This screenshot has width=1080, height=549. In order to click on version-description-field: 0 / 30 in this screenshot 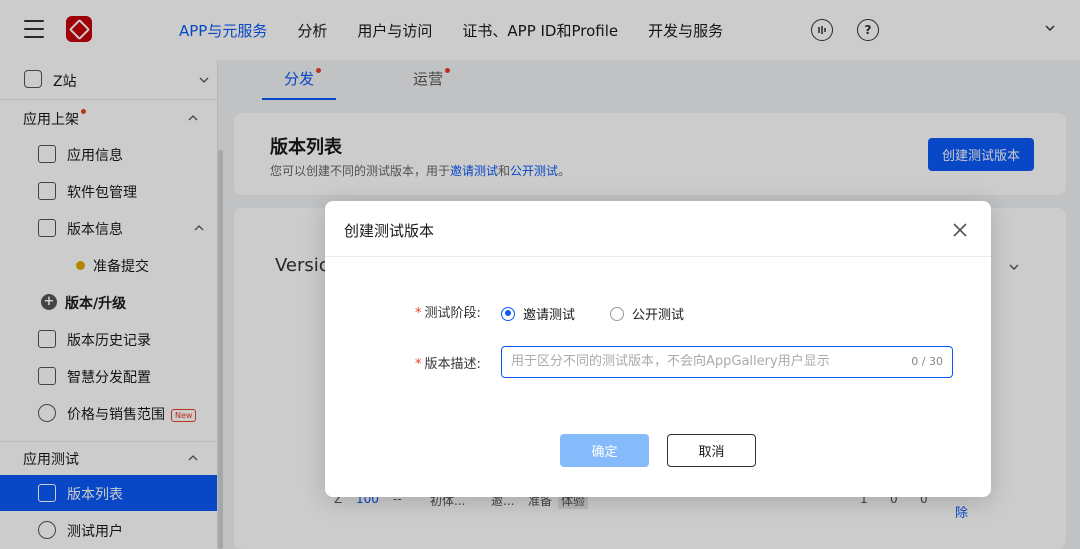, I will do `click(727, 362)`.